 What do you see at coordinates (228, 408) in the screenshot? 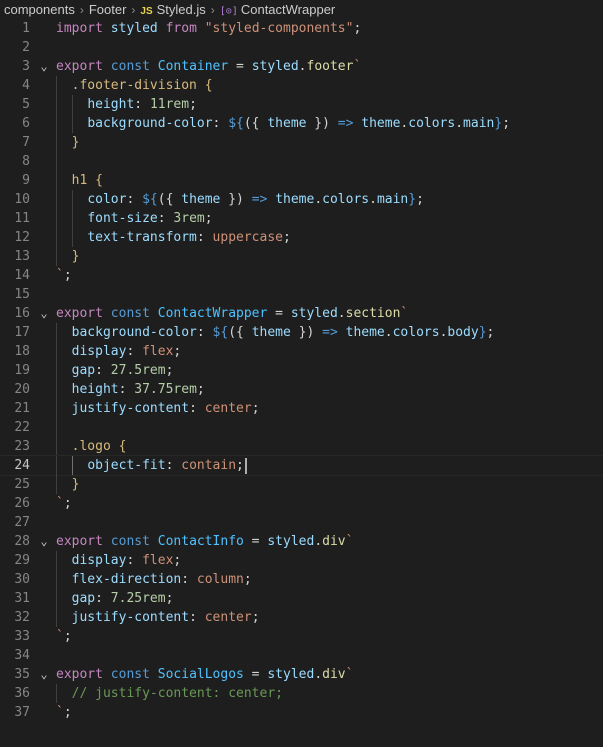
I see `code-token: center` at bounding box center [228, 408].